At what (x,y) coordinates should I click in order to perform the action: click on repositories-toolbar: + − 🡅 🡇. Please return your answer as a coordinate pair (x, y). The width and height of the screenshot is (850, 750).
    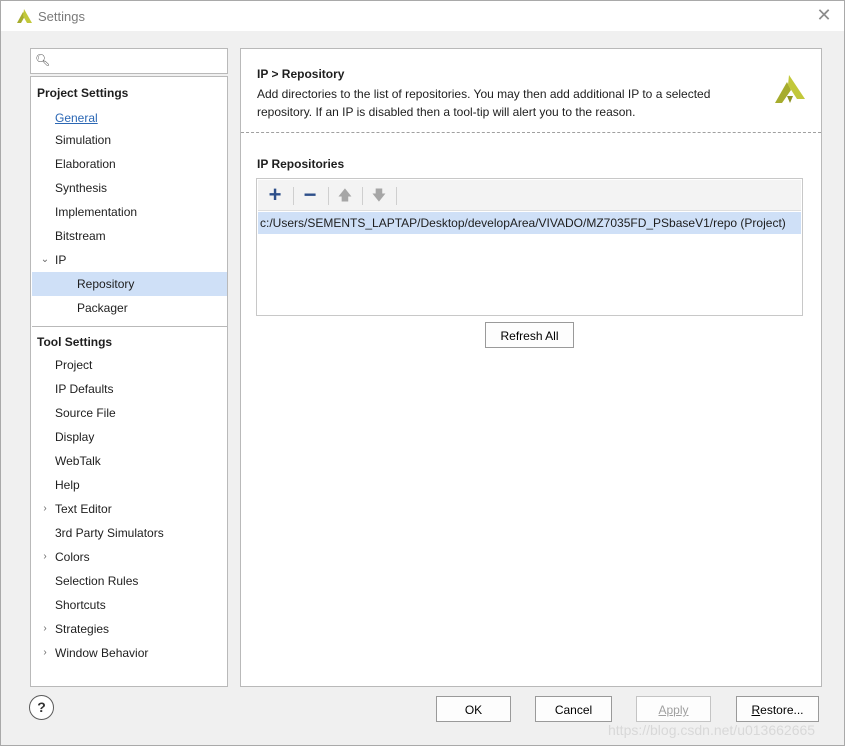
    Looking at the image, I should click on (529, 195).